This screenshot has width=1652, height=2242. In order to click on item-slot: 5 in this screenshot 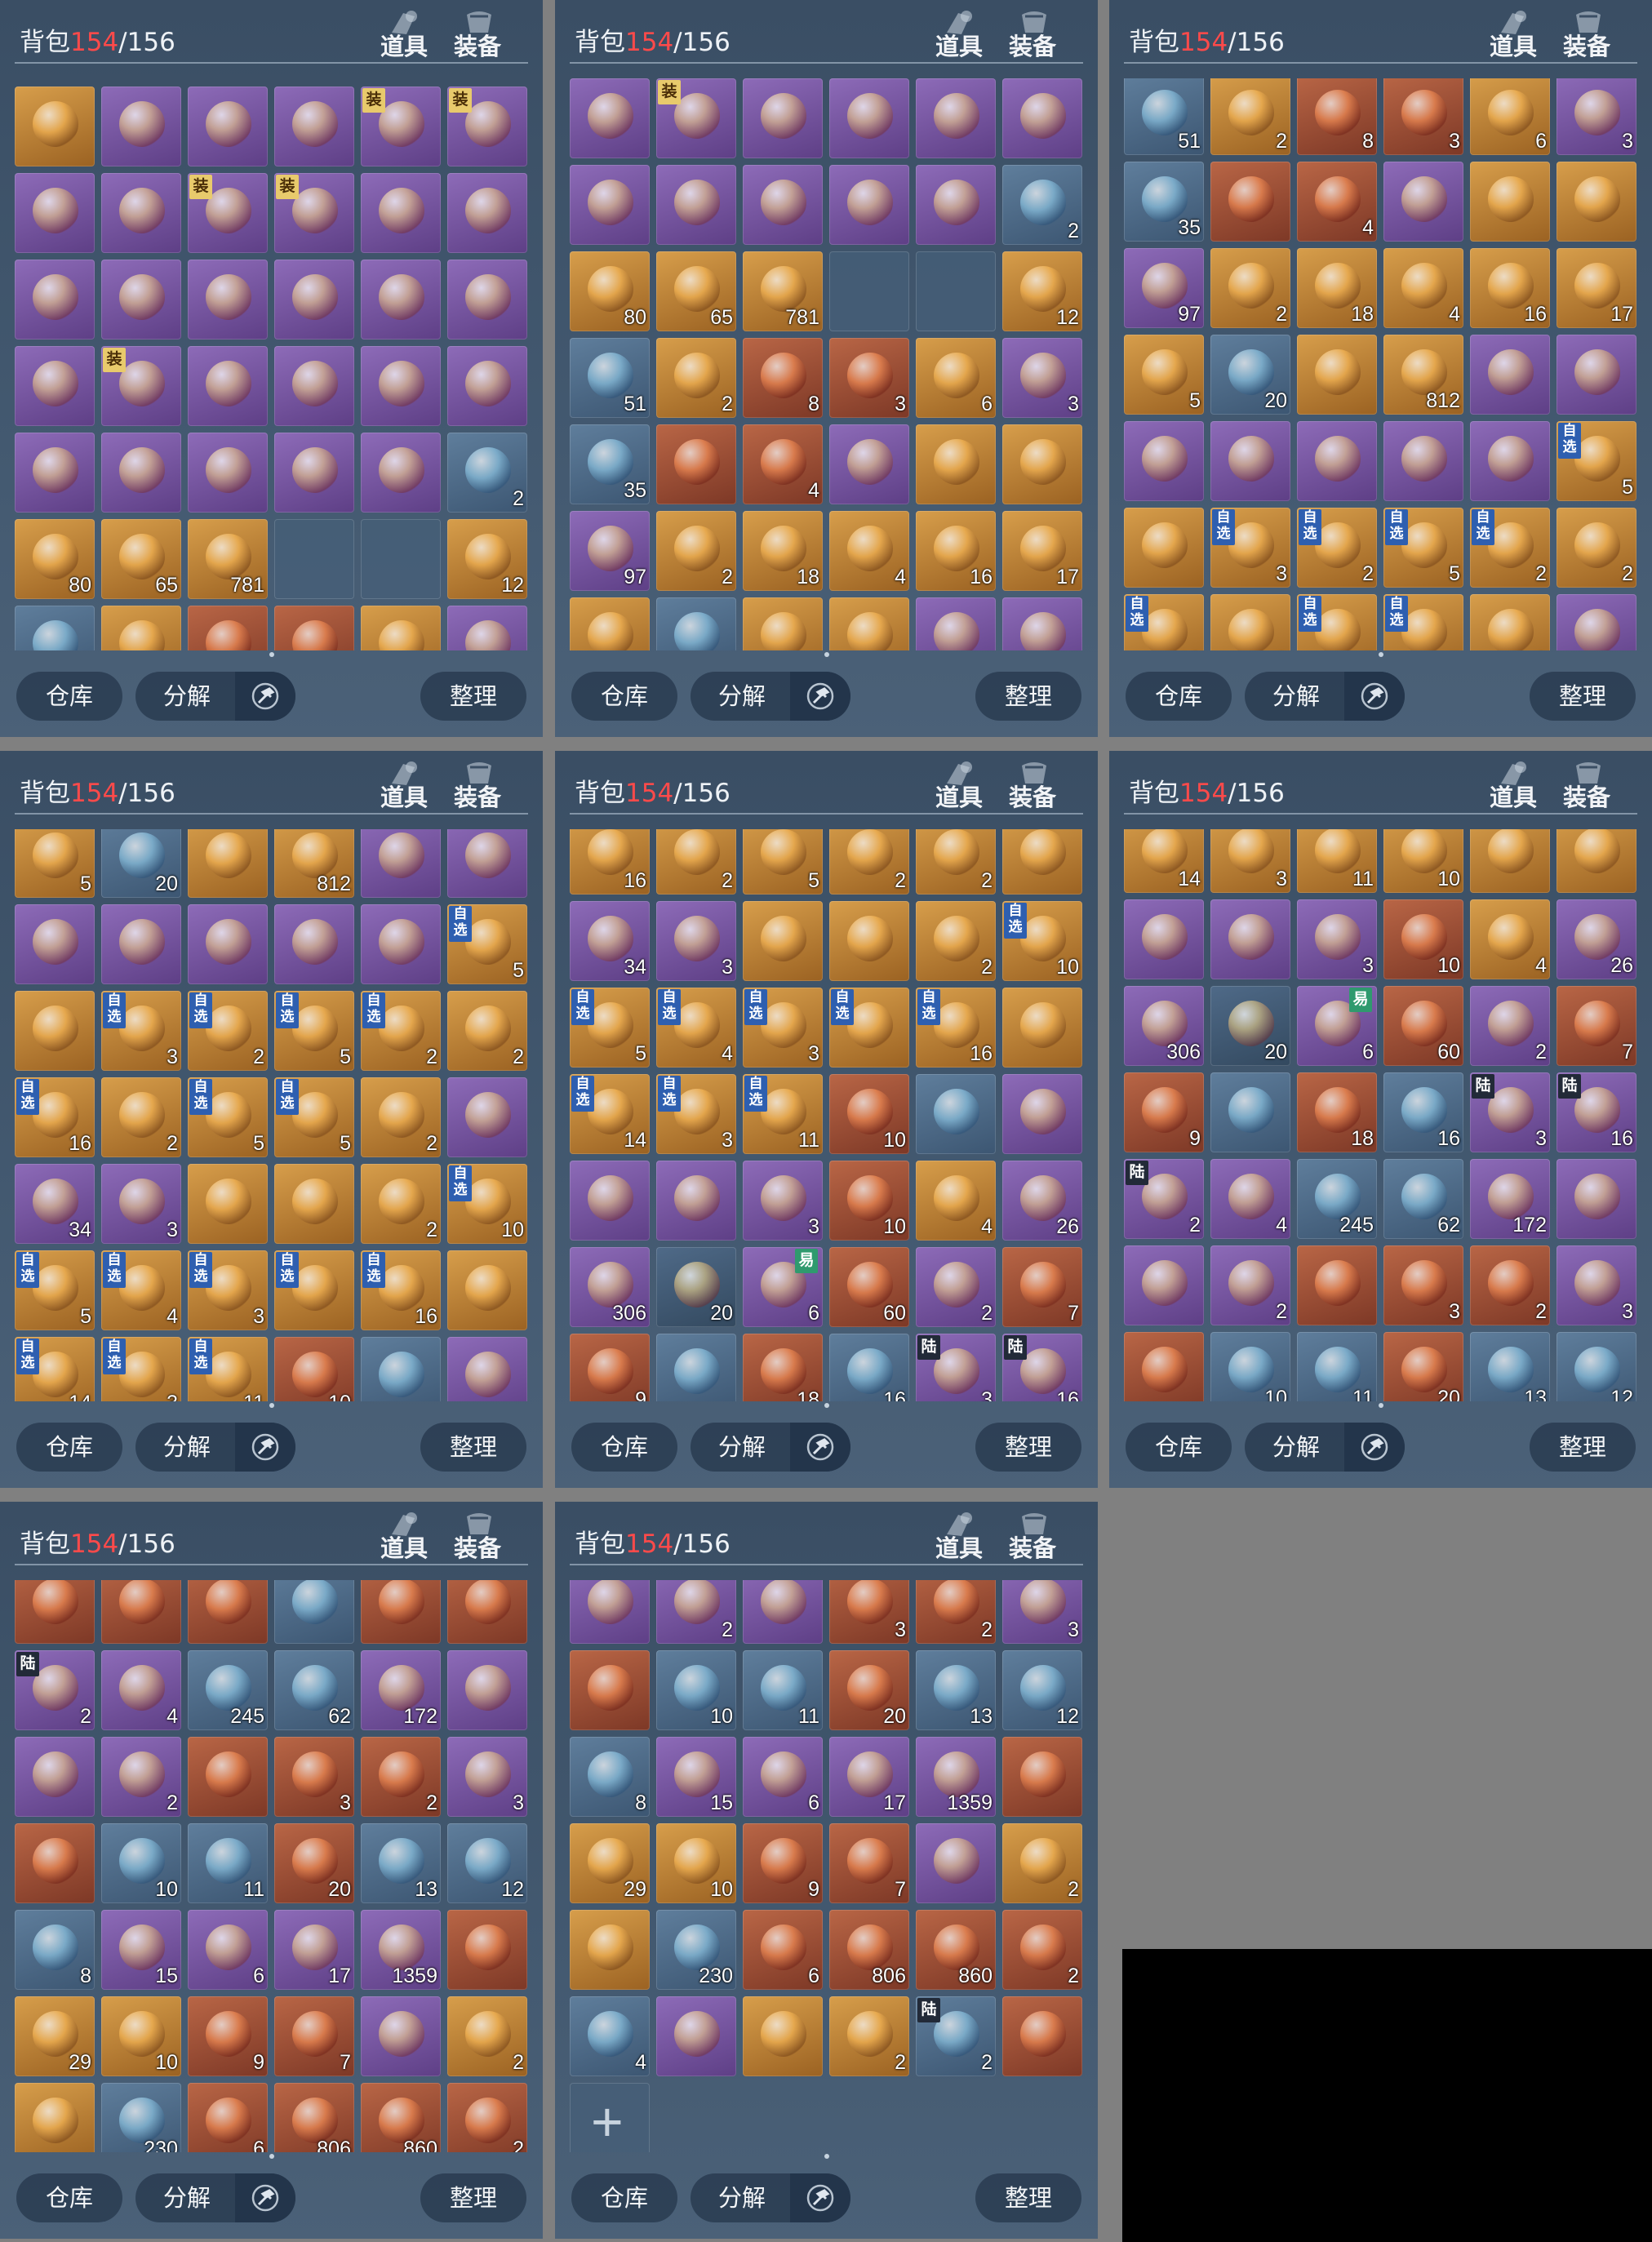, I will do `click(783, 862)`.